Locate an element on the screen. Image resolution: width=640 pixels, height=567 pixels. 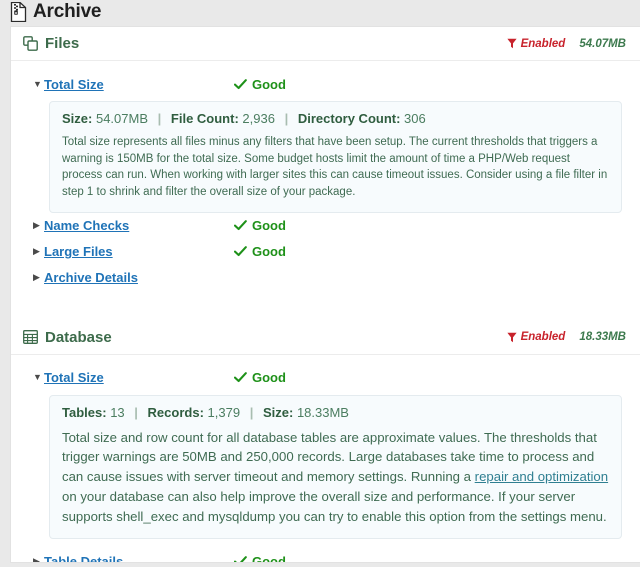
stat-label-directory-count: Directory Count: is located at coordinates (349, 118).